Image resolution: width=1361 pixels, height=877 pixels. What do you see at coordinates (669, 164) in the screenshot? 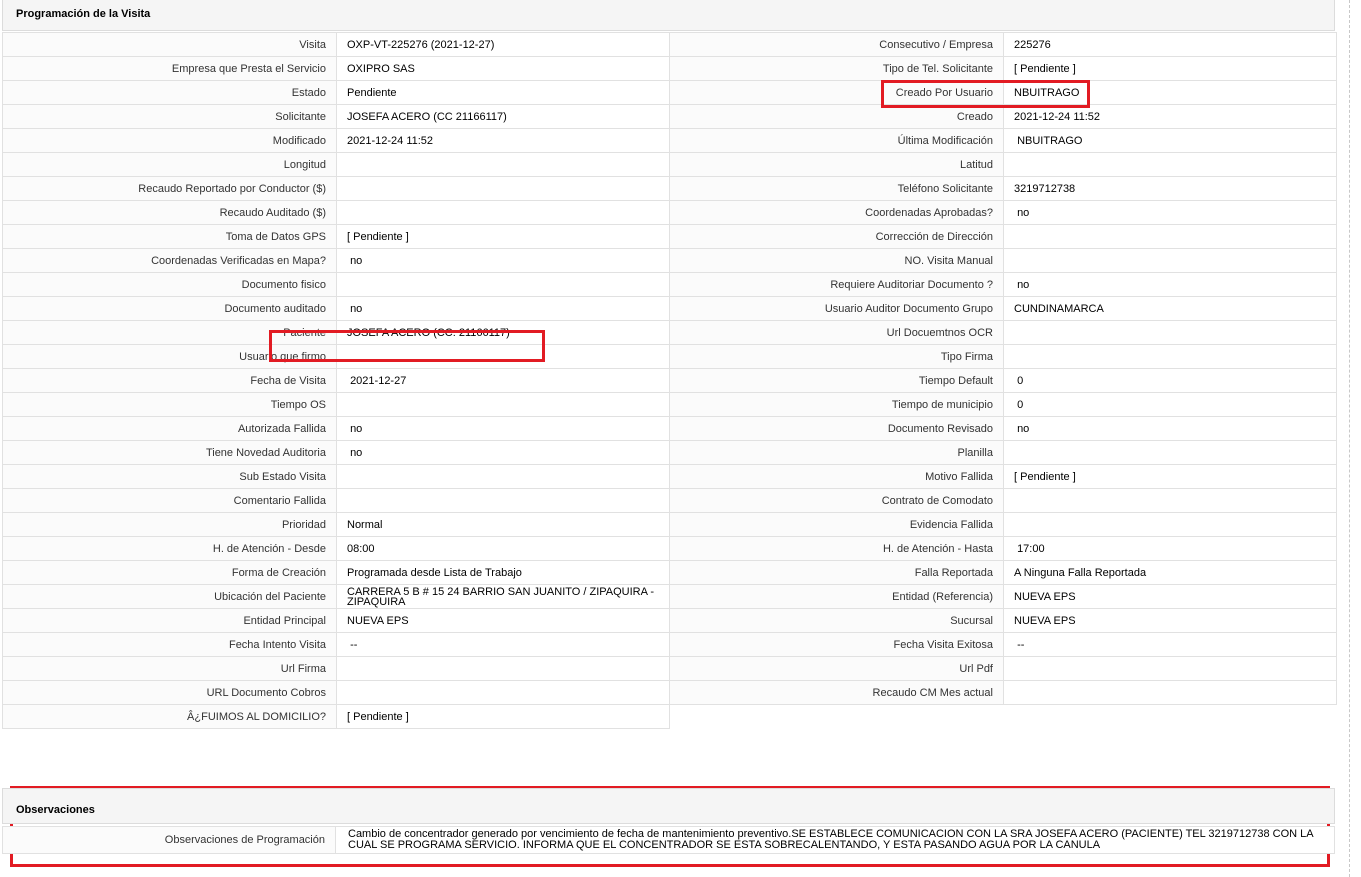
I see `table-row: Longitud Latitud` at bounding box center [669, 164].